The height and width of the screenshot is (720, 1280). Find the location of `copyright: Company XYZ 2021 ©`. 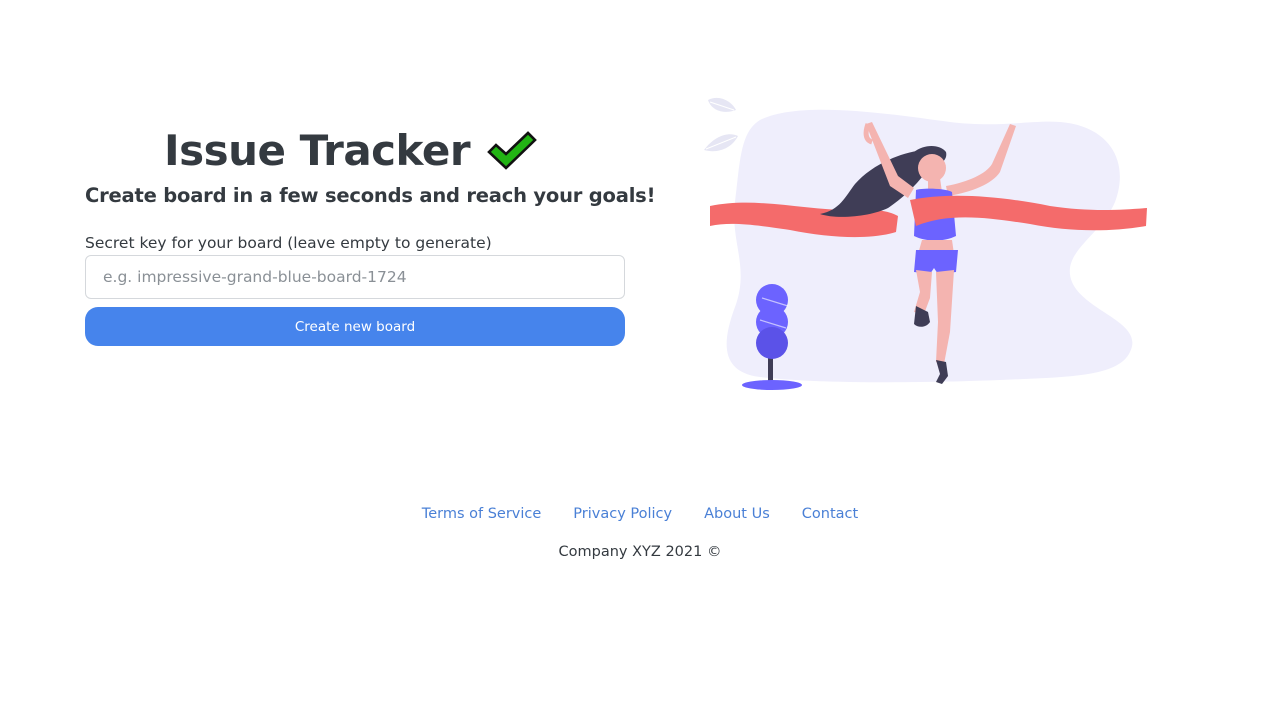

copyright: Company XYZ 2021 © is located at coordinates (640, 552).